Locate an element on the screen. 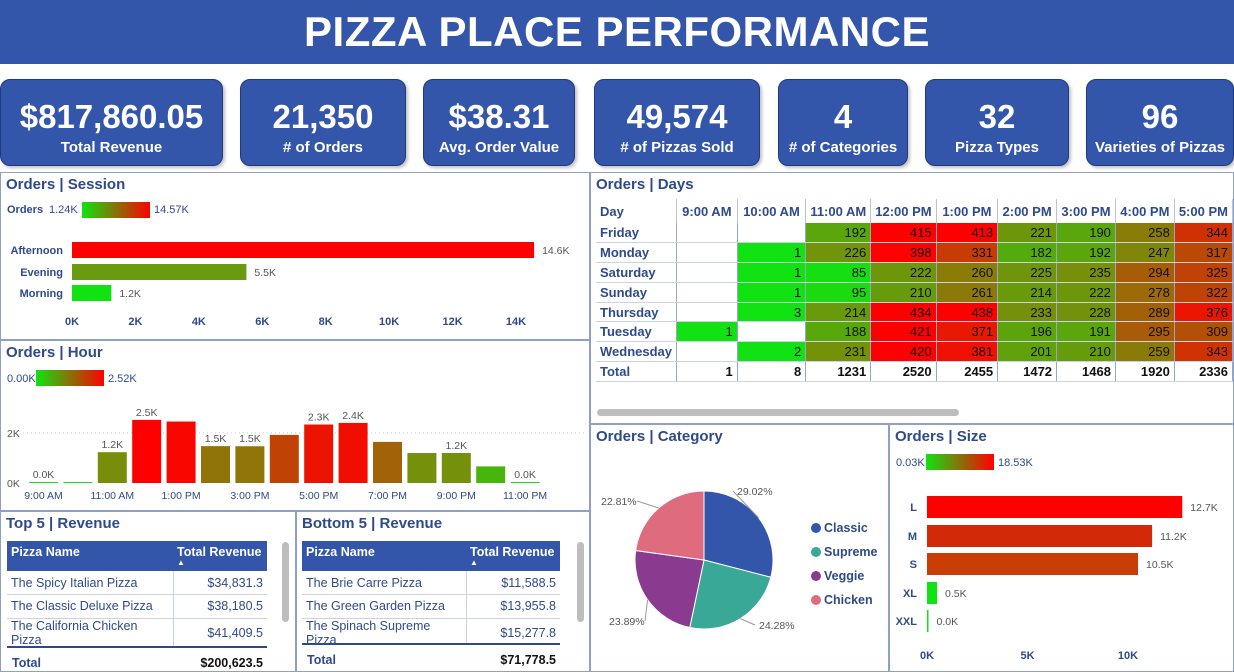 Image resolution: width=1234 pixels, height=672 pixels. pizza-name-cell: The California Chicken Pizza is located at coordinates (90, 633).